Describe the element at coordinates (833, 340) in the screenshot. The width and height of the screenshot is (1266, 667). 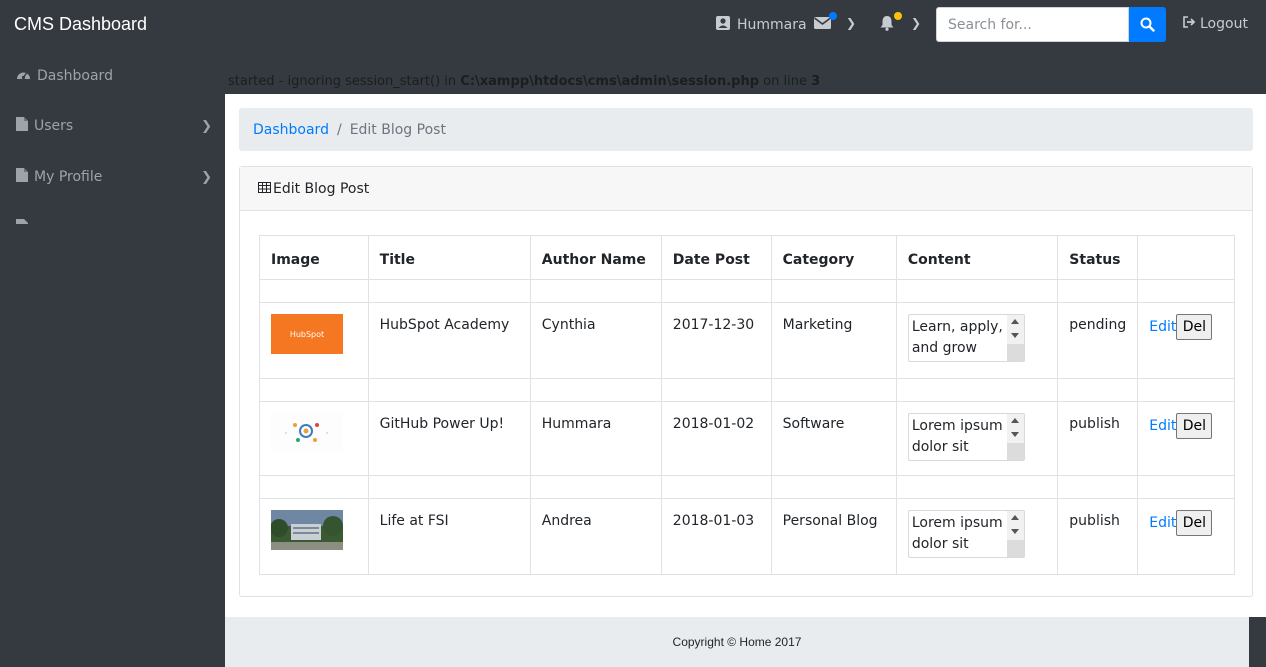
I see `post-category: Marketing` at that location.